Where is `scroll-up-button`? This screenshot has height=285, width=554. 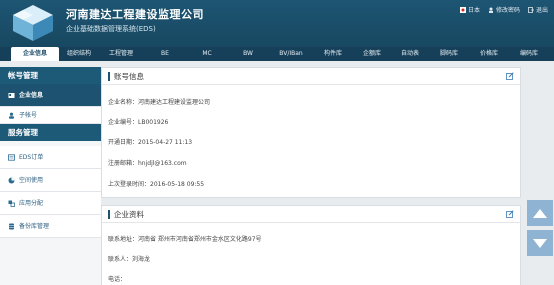 scroll-up-button is located at coordinates (540, 213).